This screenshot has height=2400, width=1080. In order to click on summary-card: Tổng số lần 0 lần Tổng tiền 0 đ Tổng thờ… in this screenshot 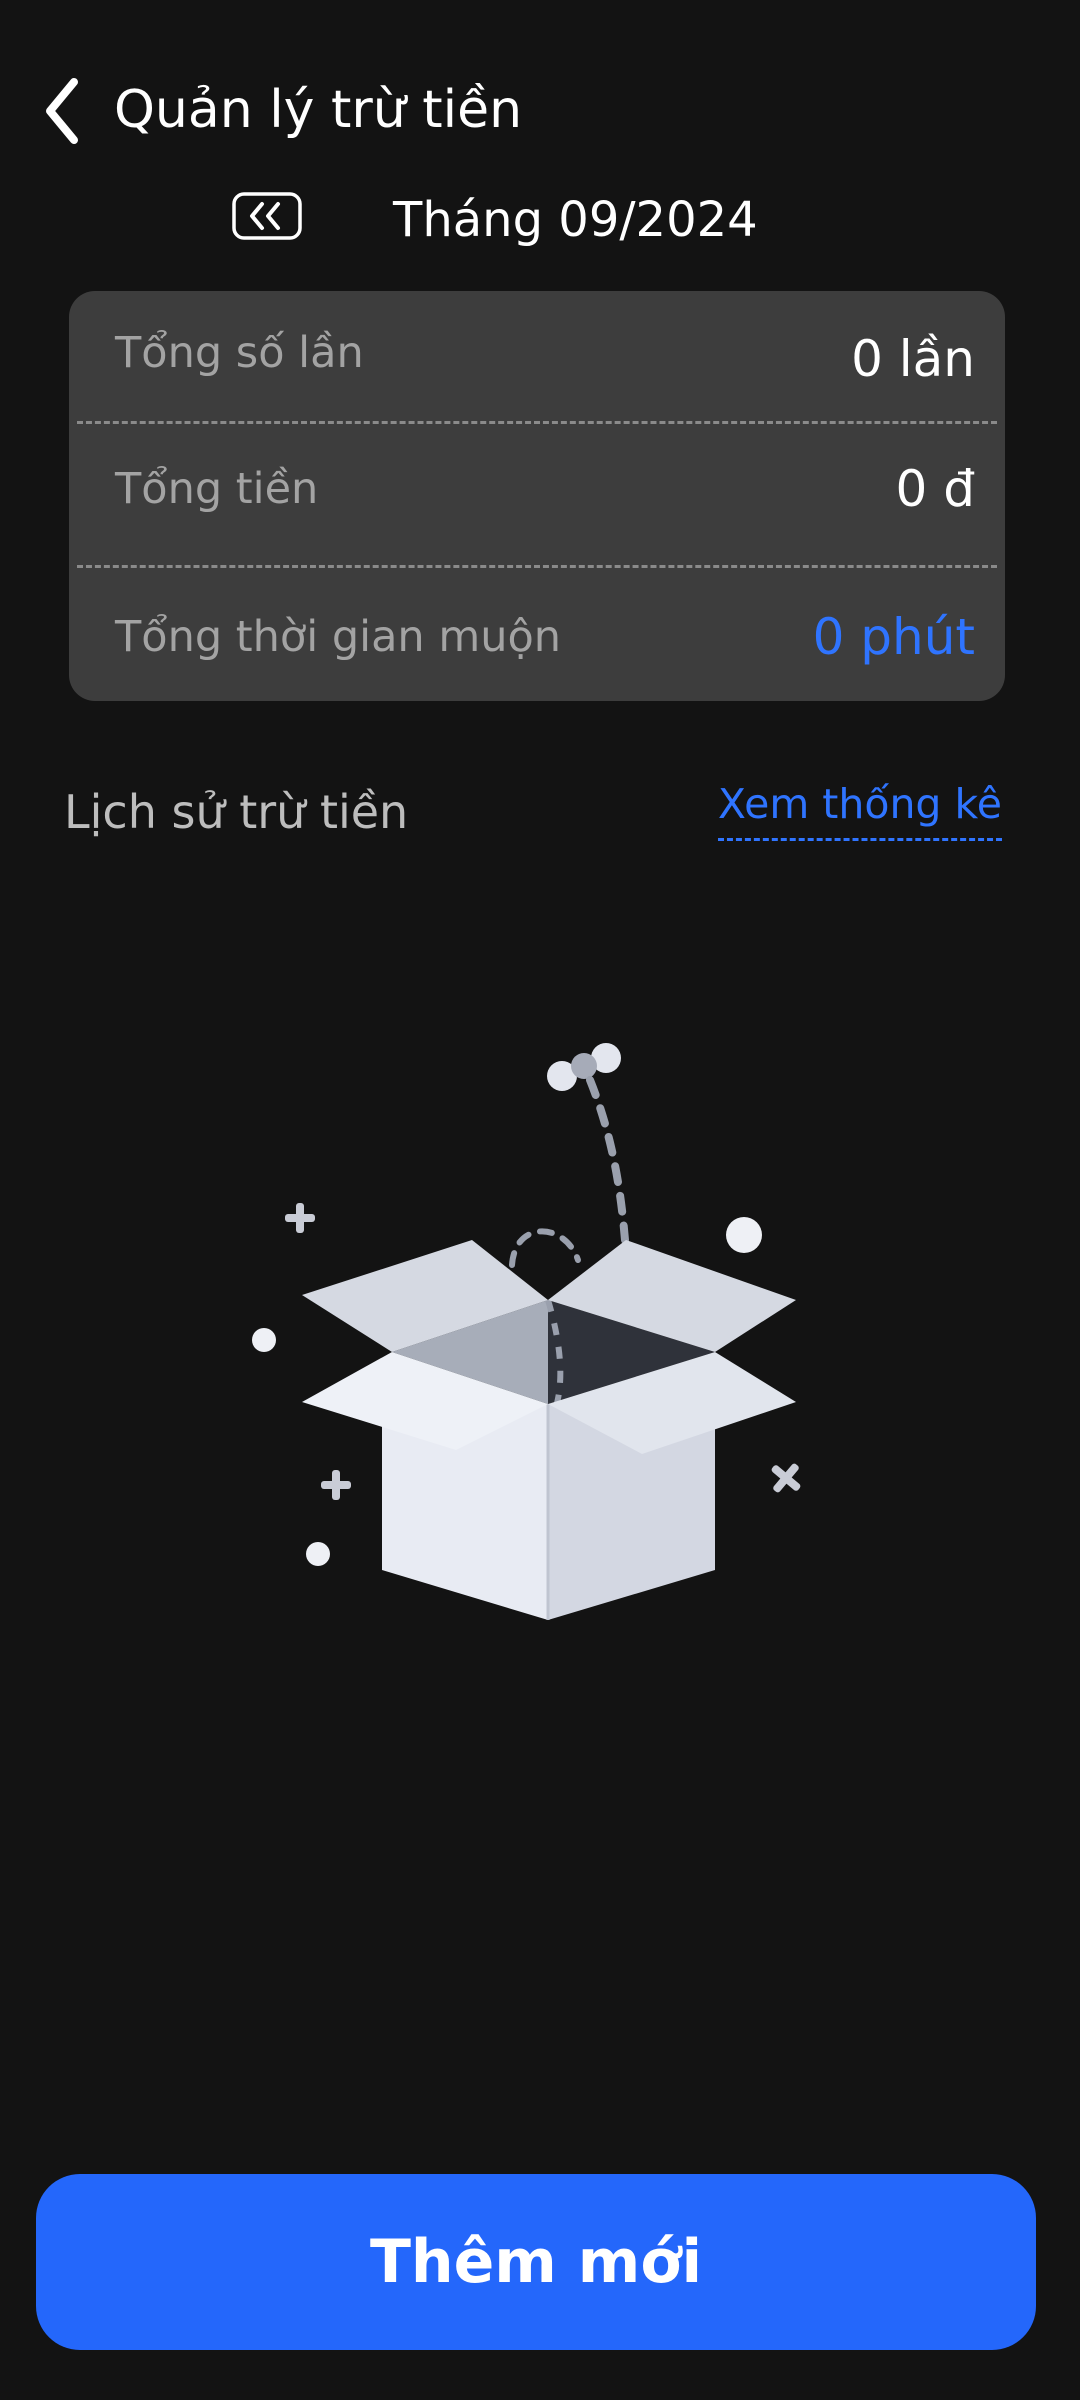, I will do `click(537, 496)`.